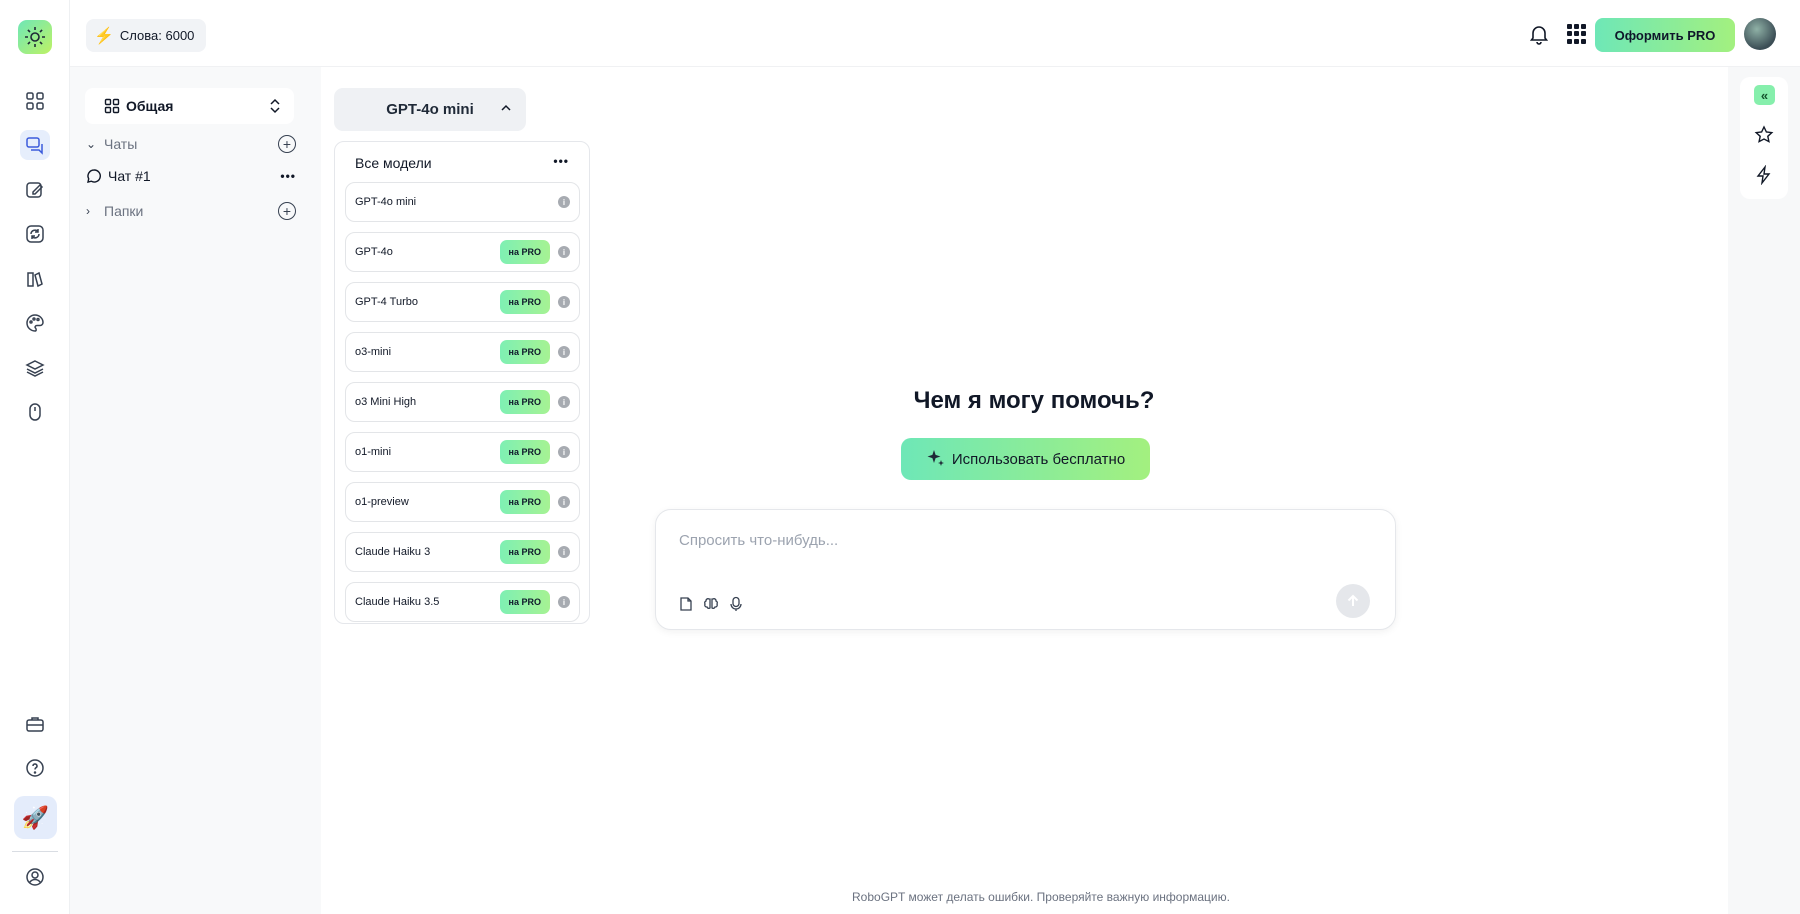 Image resolution: width=1800 pixels, height=914 pixels. I want to click on model-option-name: Claude Haiku 3.5, so click(397, 602).